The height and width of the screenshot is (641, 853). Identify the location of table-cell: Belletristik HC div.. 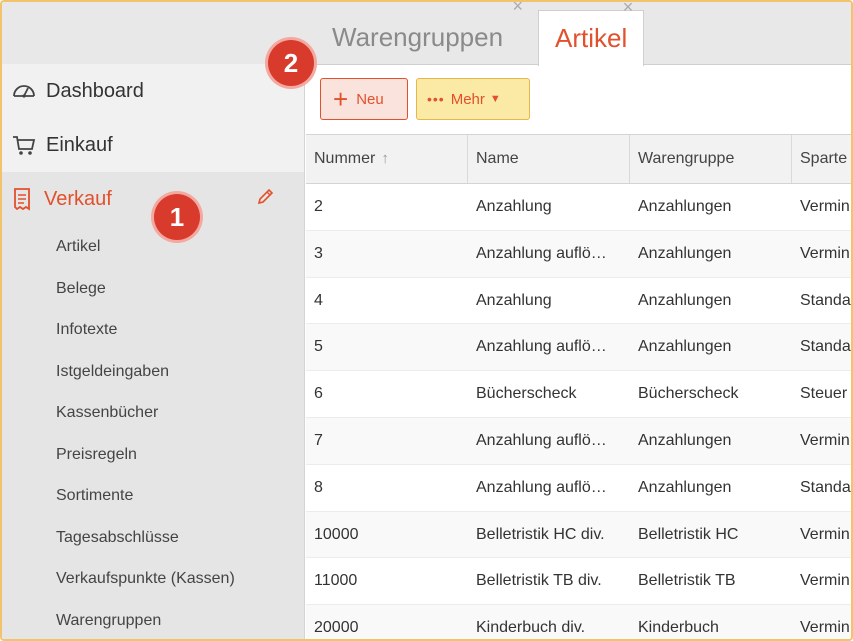
(540, 534).